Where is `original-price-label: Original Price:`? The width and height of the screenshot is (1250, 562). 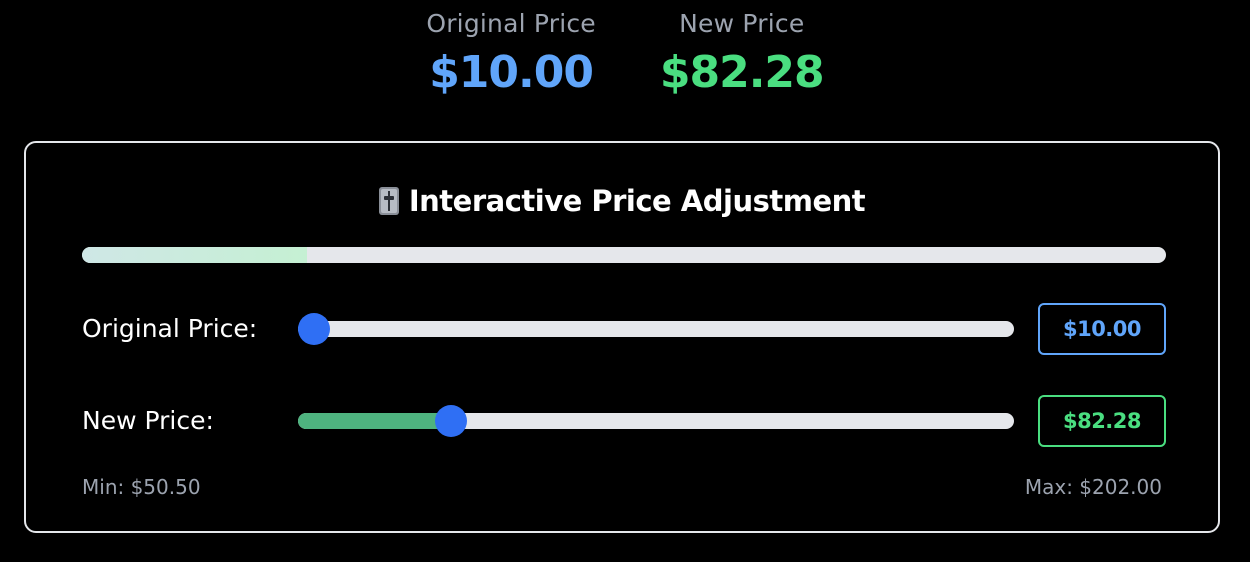 original-price-label: Original Price: is located at coordinates (170, 328).